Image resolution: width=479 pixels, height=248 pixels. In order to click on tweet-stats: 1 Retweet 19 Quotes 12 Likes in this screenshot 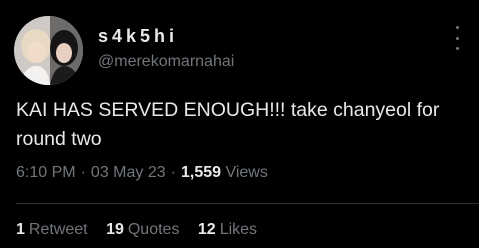, I will do `click(143, 230)`.